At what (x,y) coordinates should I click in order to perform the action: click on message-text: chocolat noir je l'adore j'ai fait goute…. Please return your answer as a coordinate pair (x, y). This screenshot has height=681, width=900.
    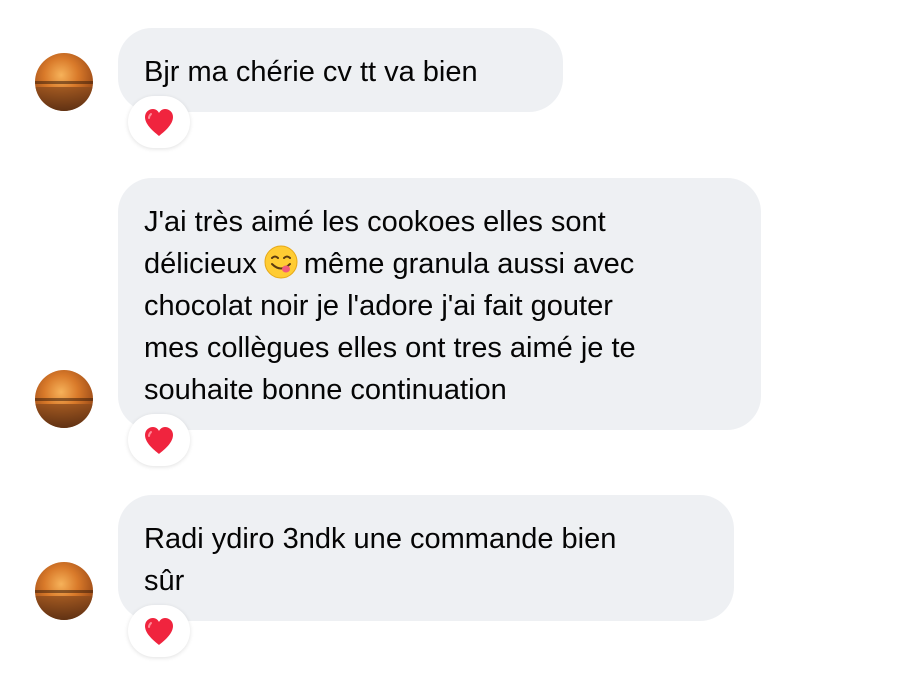
    Looking at the image, I should click on (378, 306).